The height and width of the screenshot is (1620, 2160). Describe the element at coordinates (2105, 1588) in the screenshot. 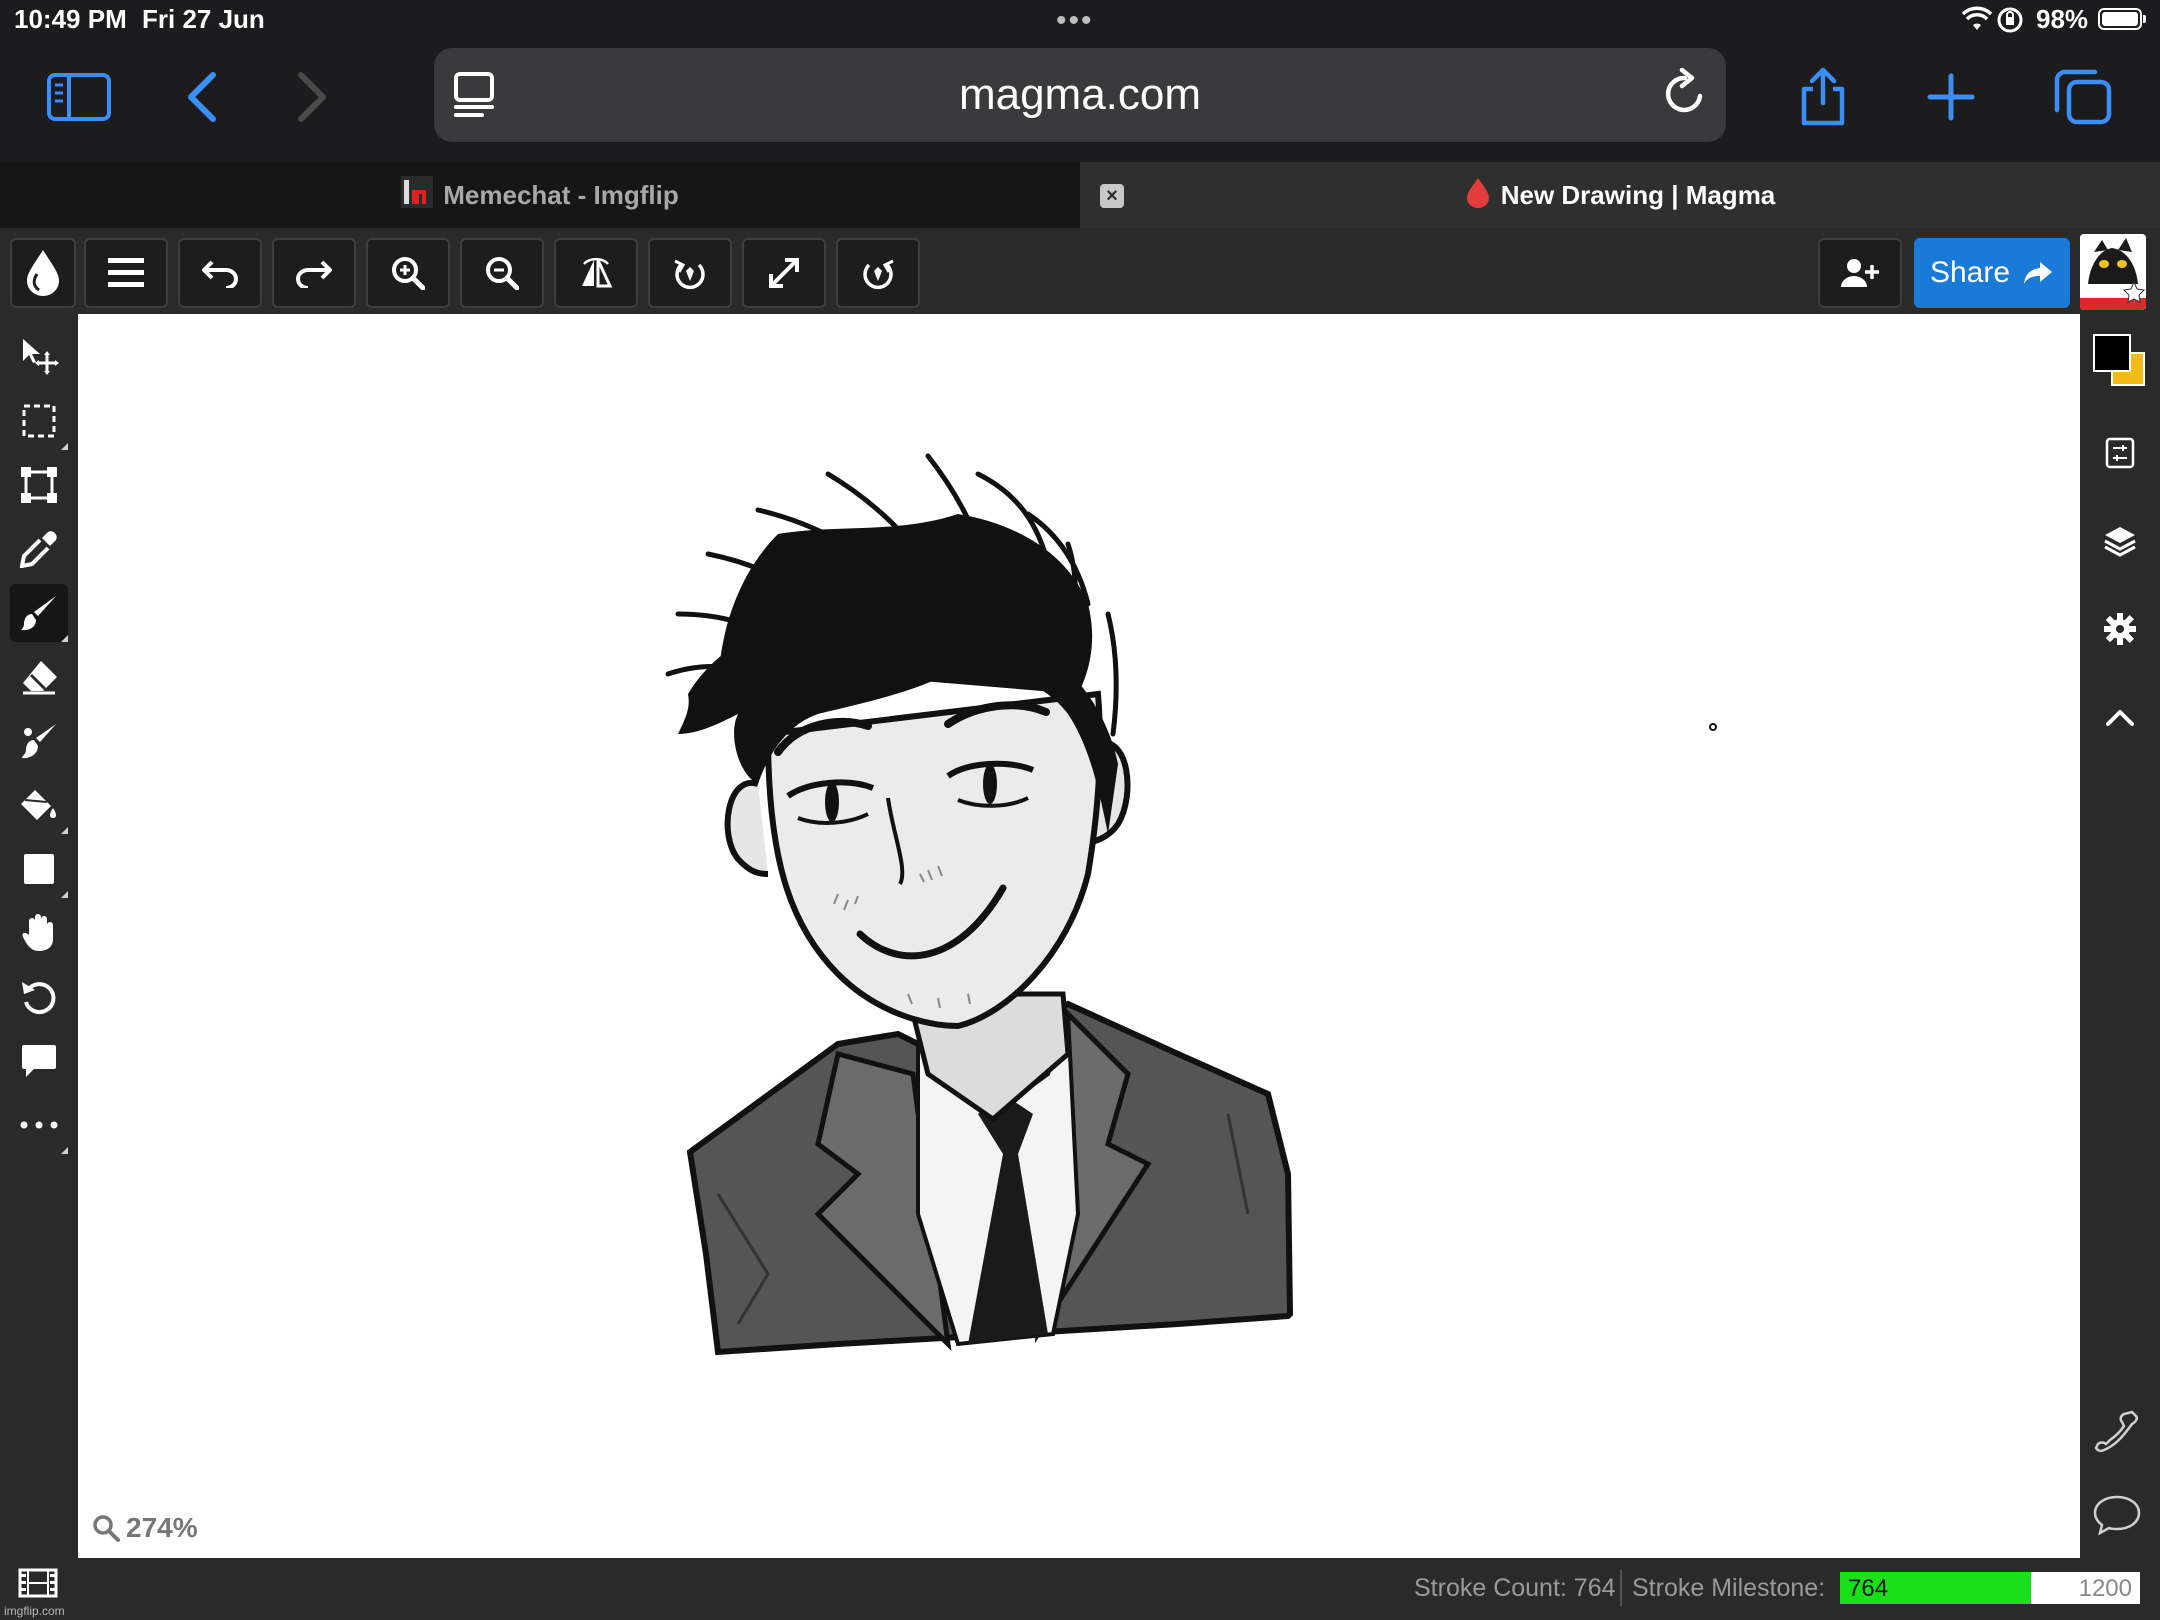

I see `milestone-target: 1200` at that location.